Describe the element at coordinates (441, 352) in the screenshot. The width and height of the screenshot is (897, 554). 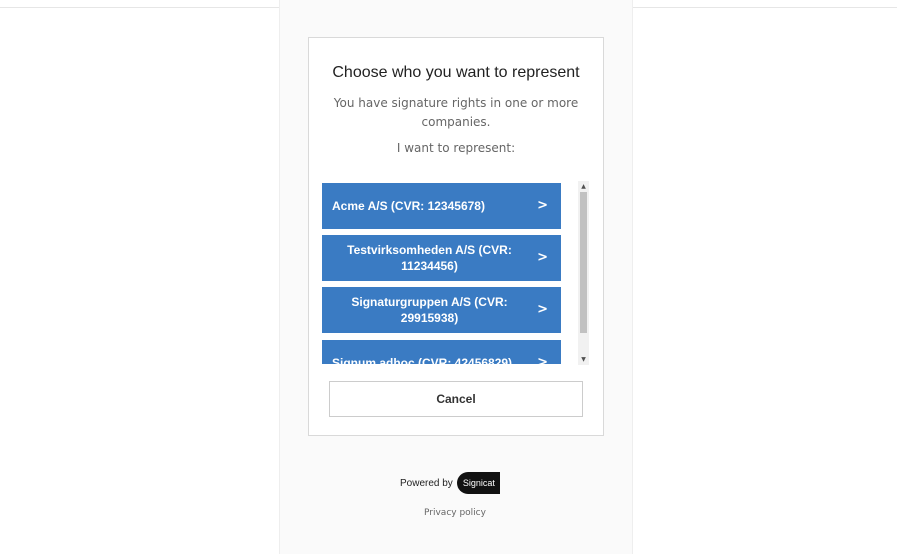
I see `company-option-signum: Signum adhoc (CVR: 42456829) >` at that location.